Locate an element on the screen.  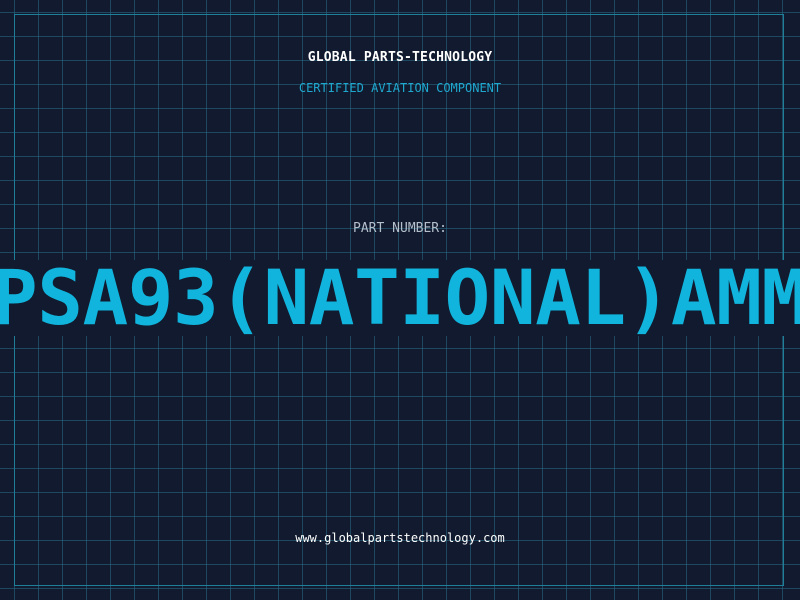
certification-subtitle: CERTIFIED AVIATION COMPONENT is located at coordinates (400, 88).